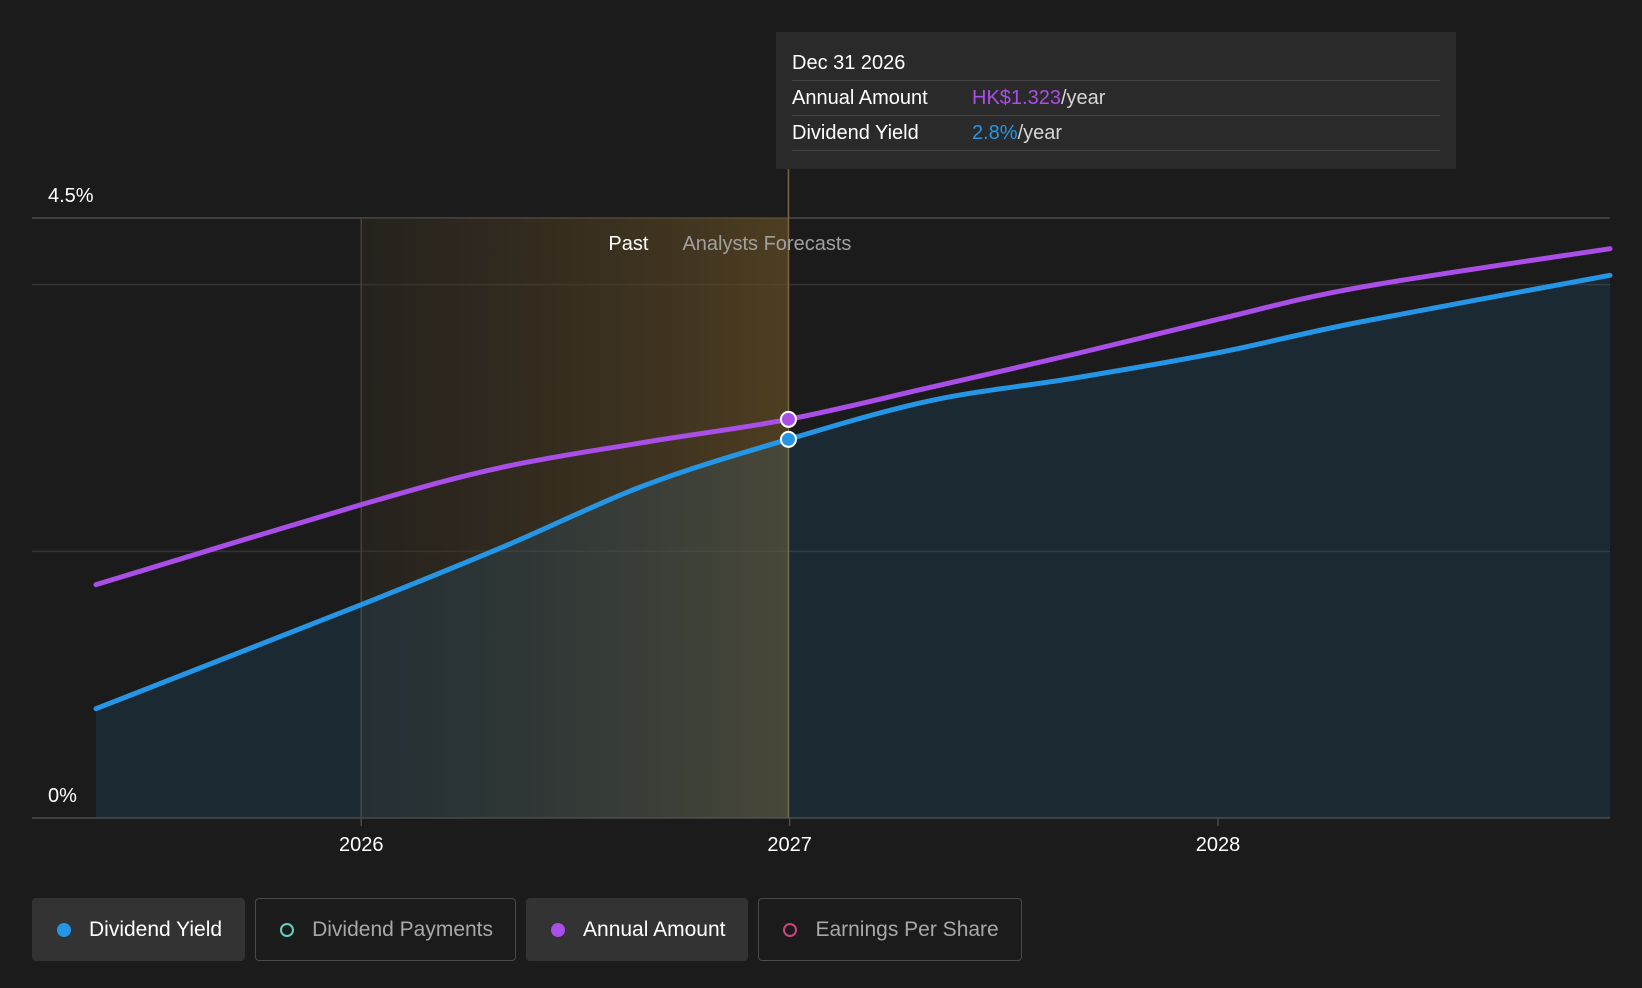 The image size is (1642, 988). I want to click on y-tick-label-top: 4.5%, so click(71, 196).